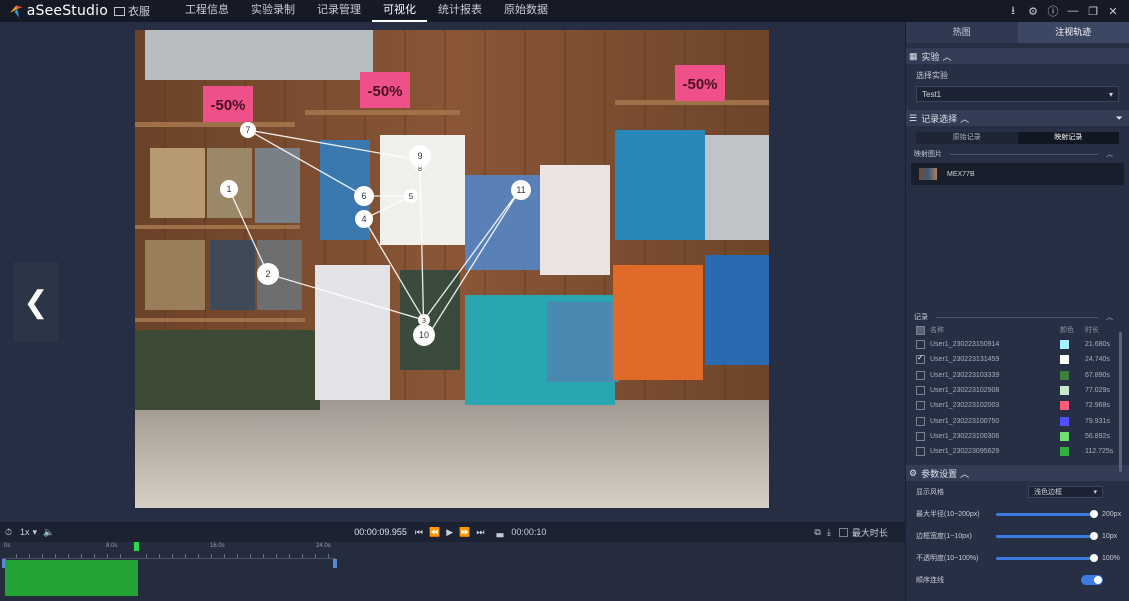  What do you see at coordinates (944, 537) in the screenshot?
I see `border-width-label: 边框宽度(1~10px)` at bounding box center [944, 537].